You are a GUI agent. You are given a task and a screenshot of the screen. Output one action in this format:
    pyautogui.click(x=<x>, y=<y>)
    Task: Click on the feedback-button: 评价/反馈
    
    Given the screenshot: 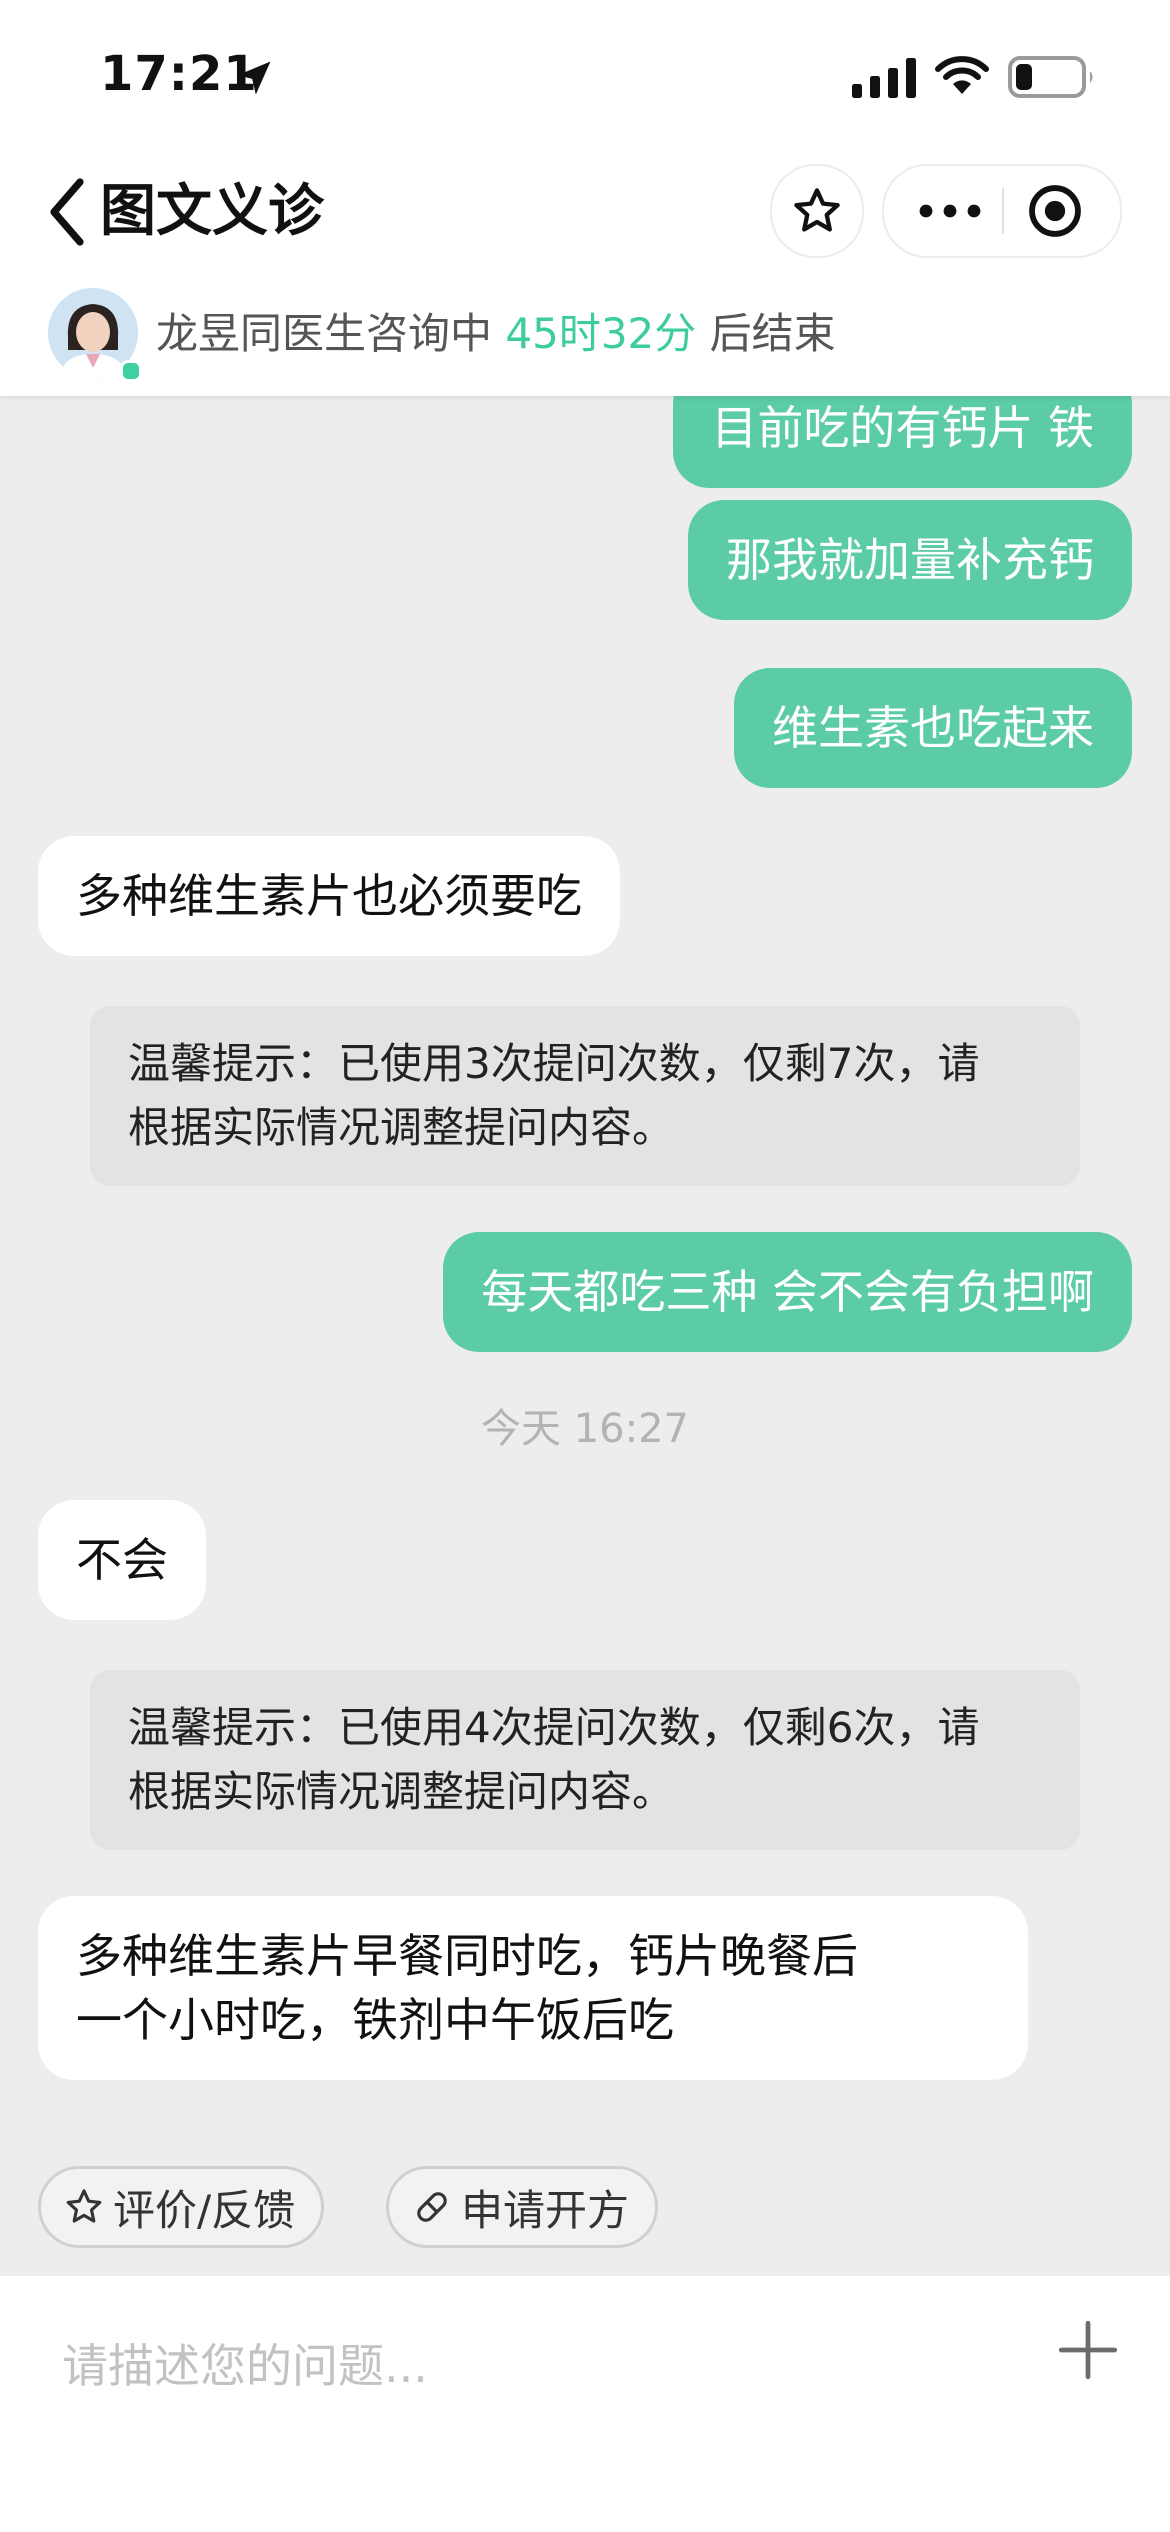 What is the action you would take?
    pyautogui.click(x=181, y=2207)
    